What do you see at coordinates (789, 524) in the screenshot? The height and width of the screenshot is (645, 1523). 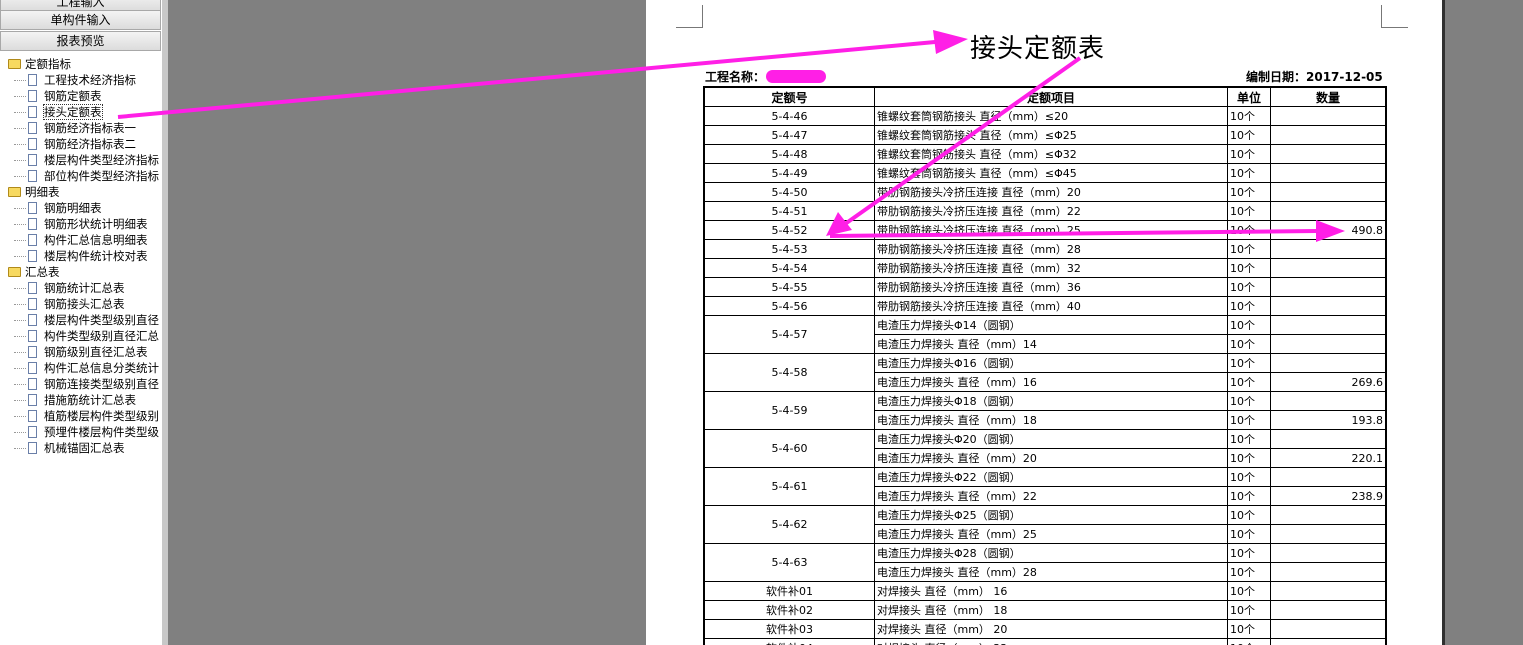 I see `quota-code-cell: 5-4-62` at bounding box center [789, 524].